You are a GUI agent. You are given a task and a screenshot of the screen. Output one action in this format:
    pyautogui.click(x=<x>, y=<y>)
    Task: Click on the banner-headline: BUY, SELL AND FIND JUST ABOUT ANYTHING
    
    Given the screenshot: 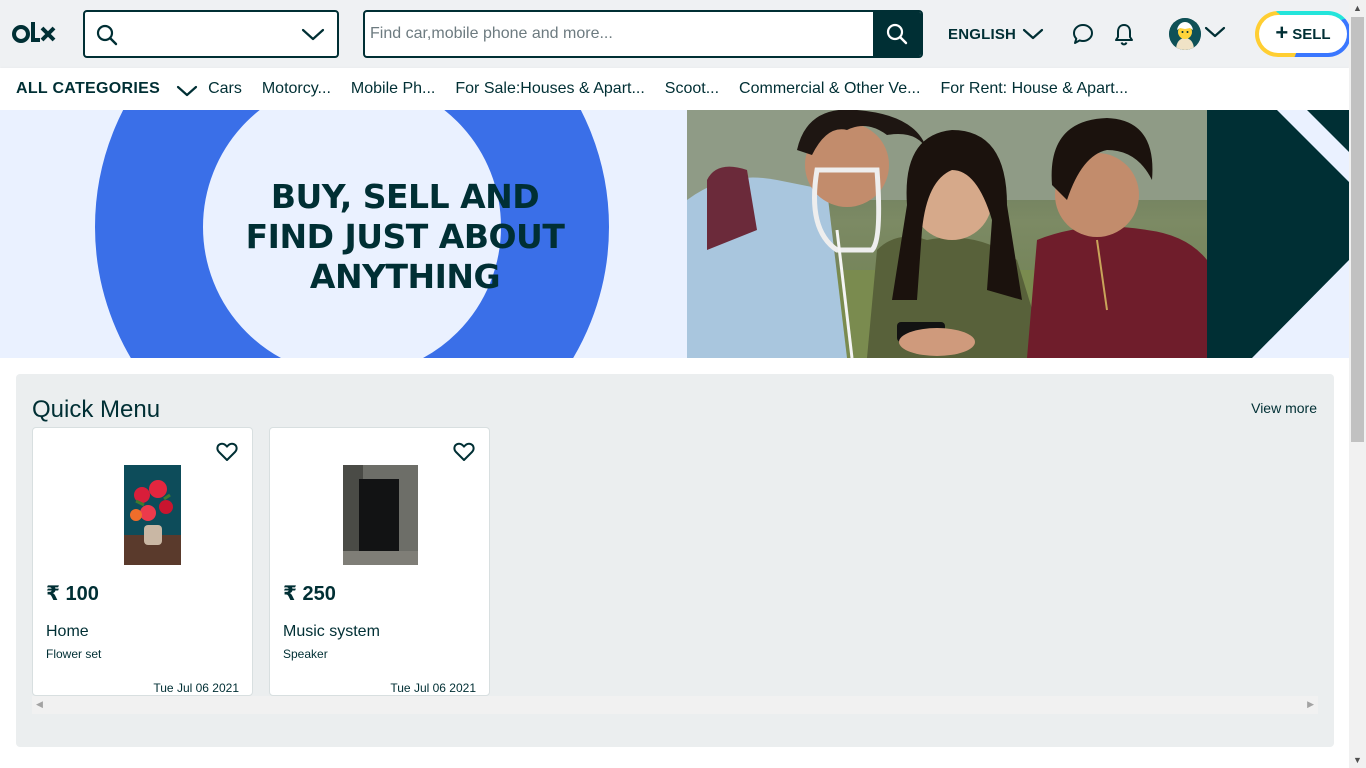 What is the action you would take?
    pyautogui.click(x=405, y=237)
    